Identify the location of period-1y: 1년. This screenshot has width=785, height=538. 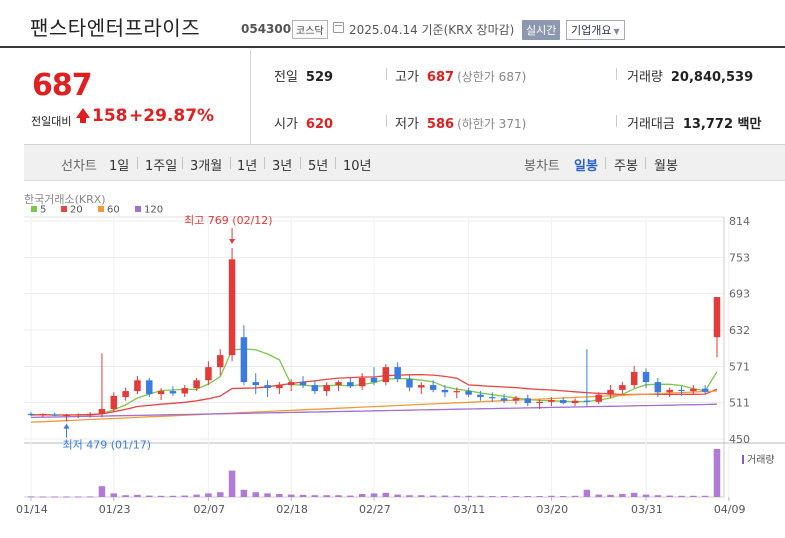
(247, 164).